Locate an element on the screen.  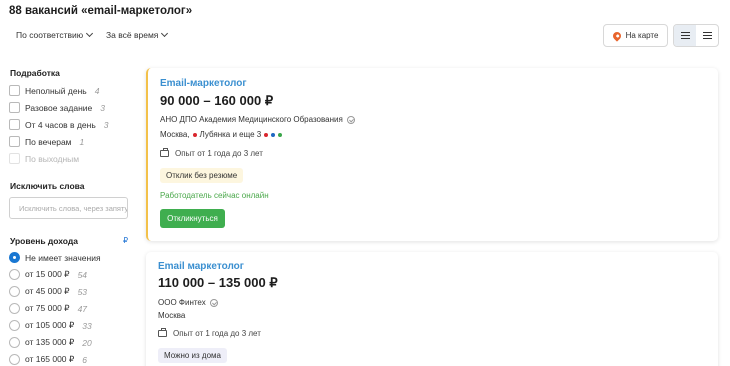
filter-part-time: Неполный день 4 is located at coordinates (54, 90).